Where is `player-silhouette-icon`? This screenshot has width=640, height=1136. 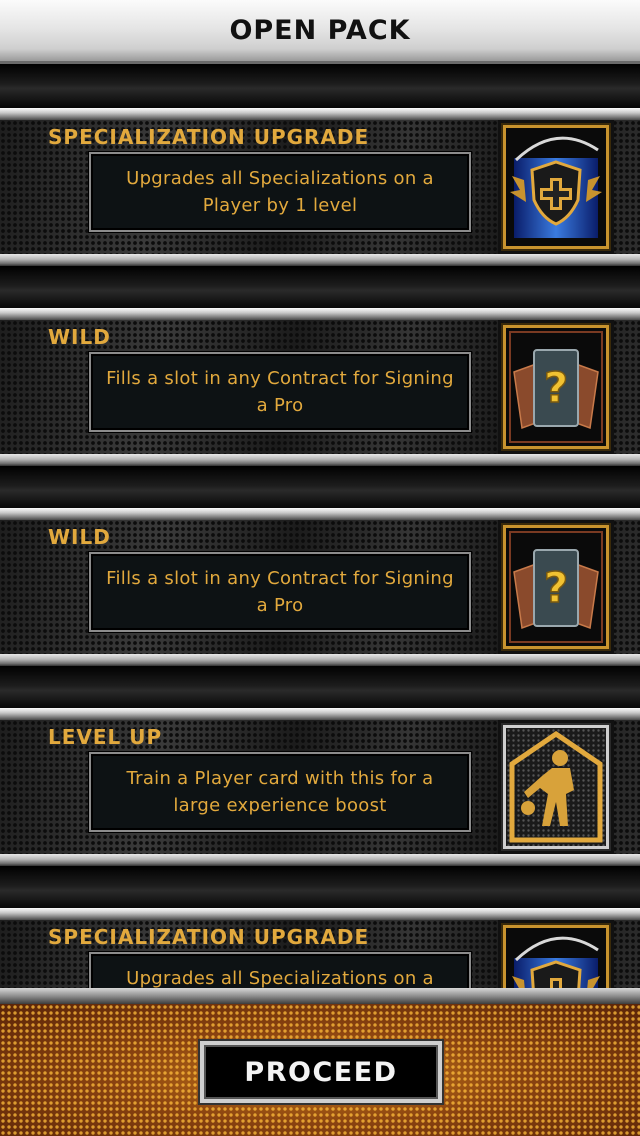
player-silhouette-icon is located at coordinates (556, 787).